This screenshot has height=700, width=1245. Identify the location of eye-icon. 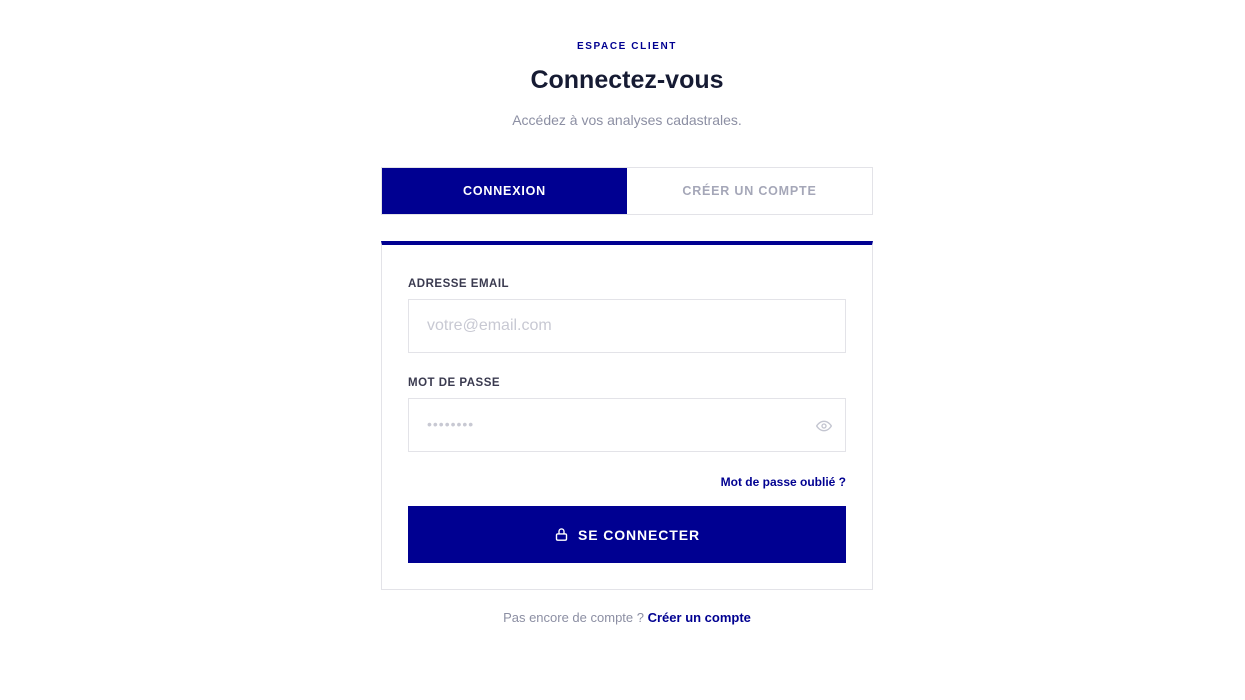
(824, 426).